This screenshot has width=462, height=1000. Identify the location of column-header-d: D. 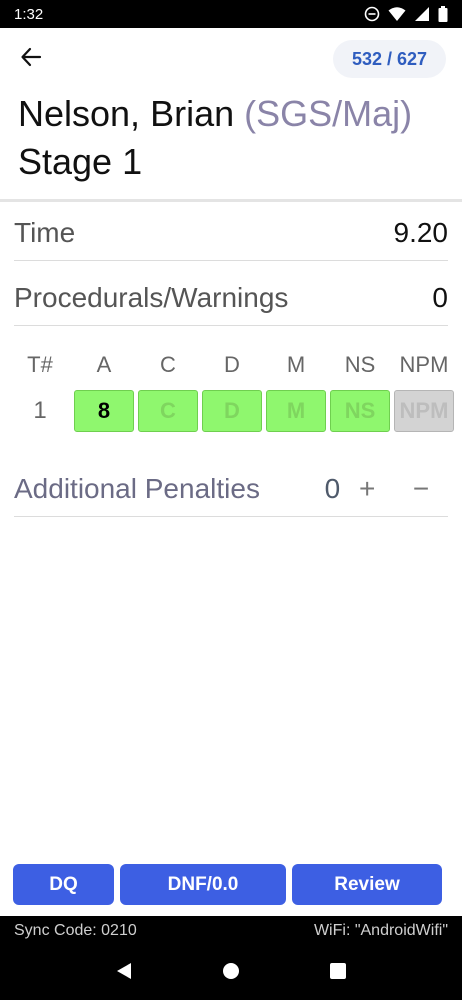
(232, 364).